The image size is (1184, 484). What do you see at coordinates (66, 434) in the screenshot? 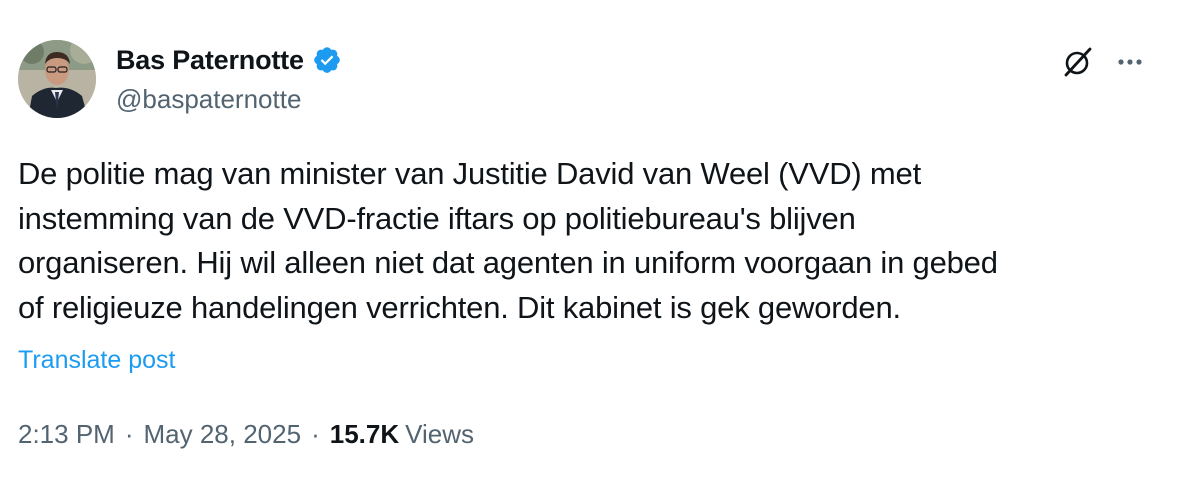
I see `post-time: 2:13 PM` at bounding box center [66, 434].